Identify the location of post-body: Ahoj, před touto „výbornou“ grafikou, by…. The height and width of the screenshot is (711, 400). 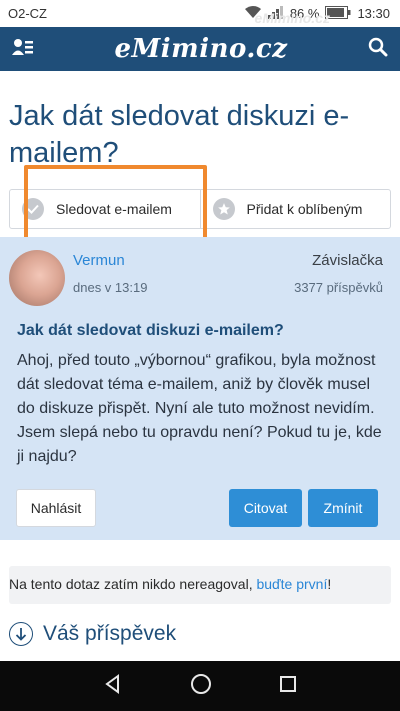
(199, 408).